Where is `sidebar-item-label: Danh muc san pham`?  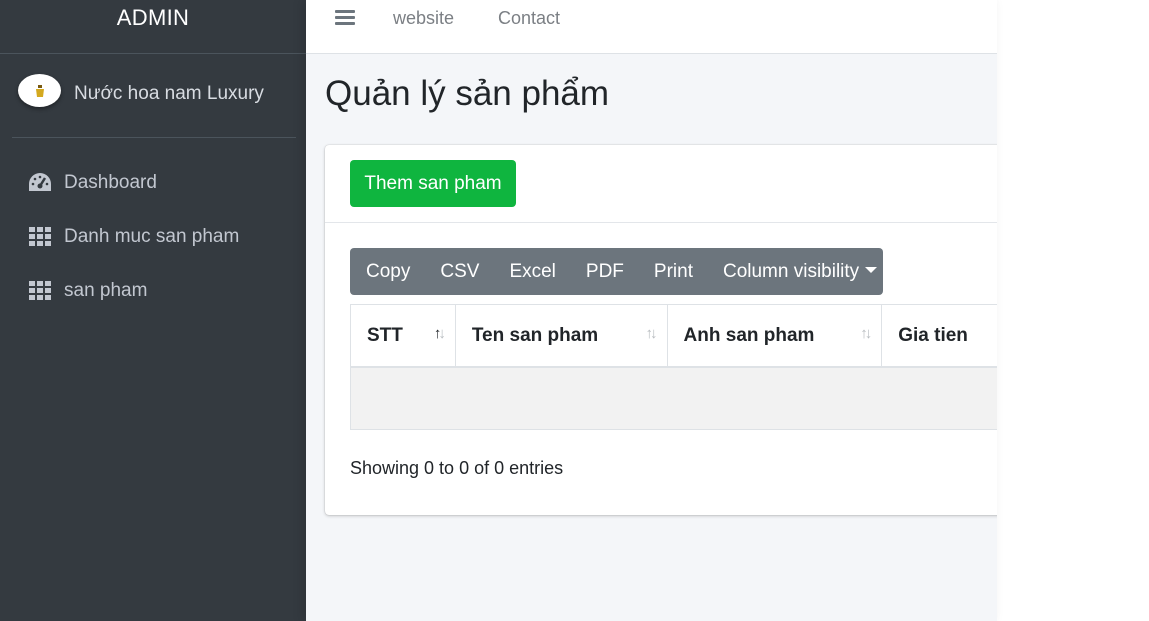 sidebar-item-label: Danh muc san pham is located at coordinates (152, 236).